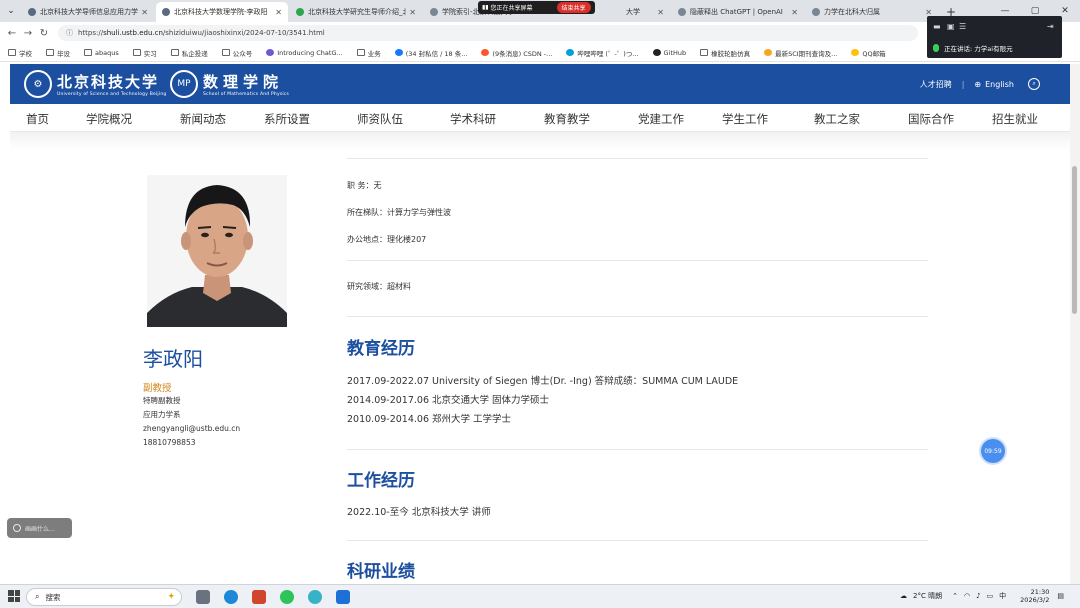  What do you see at coordinates (999, 84) in the screenshot?
I see `english-link: English` at bounding box center [999, 84].